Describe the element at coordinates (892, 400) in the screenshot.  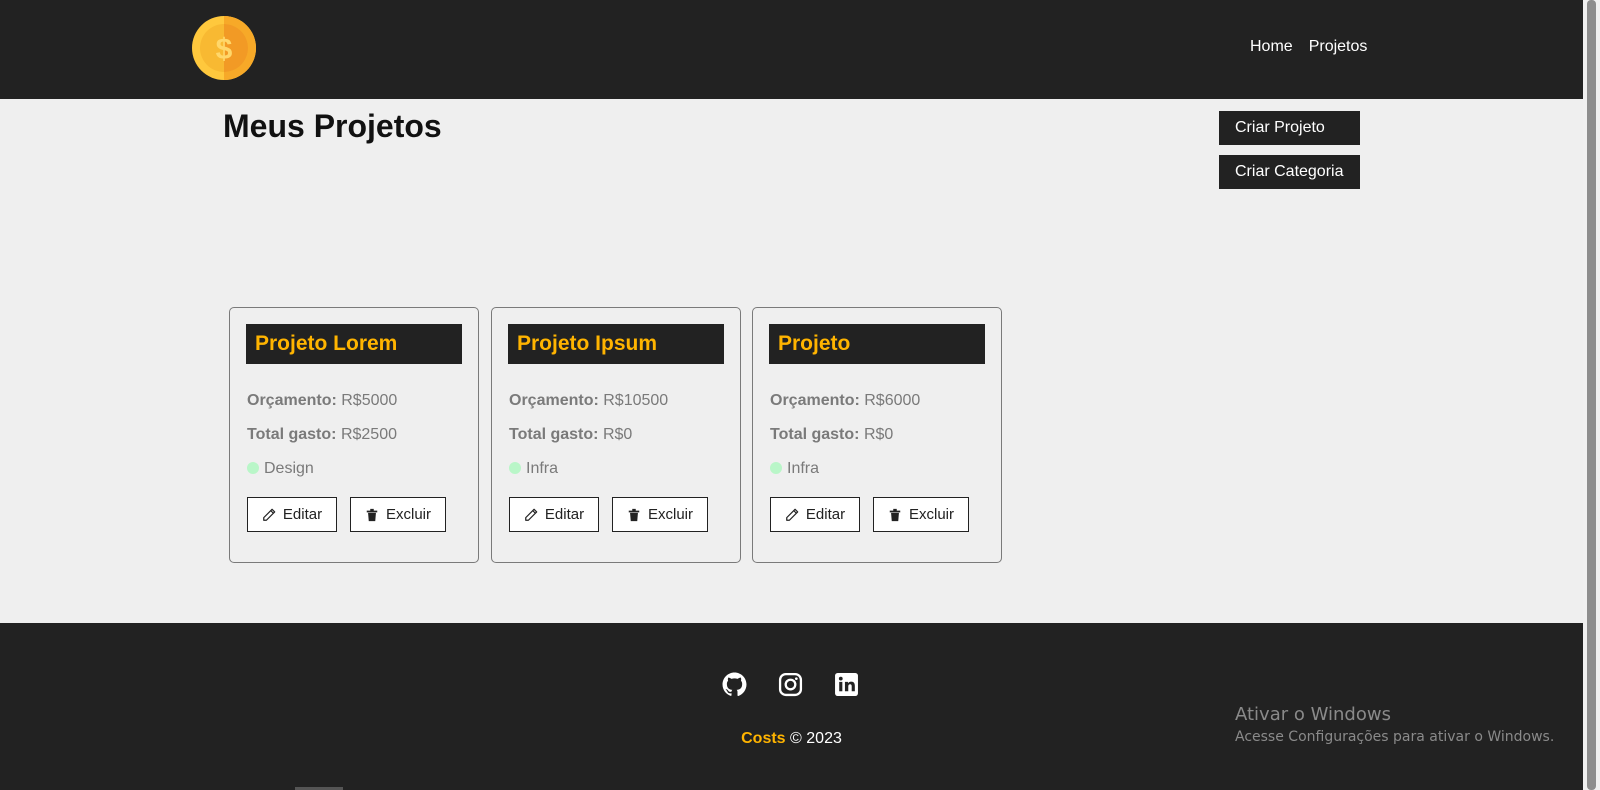
I see `budget-value: R$6000` at that location.